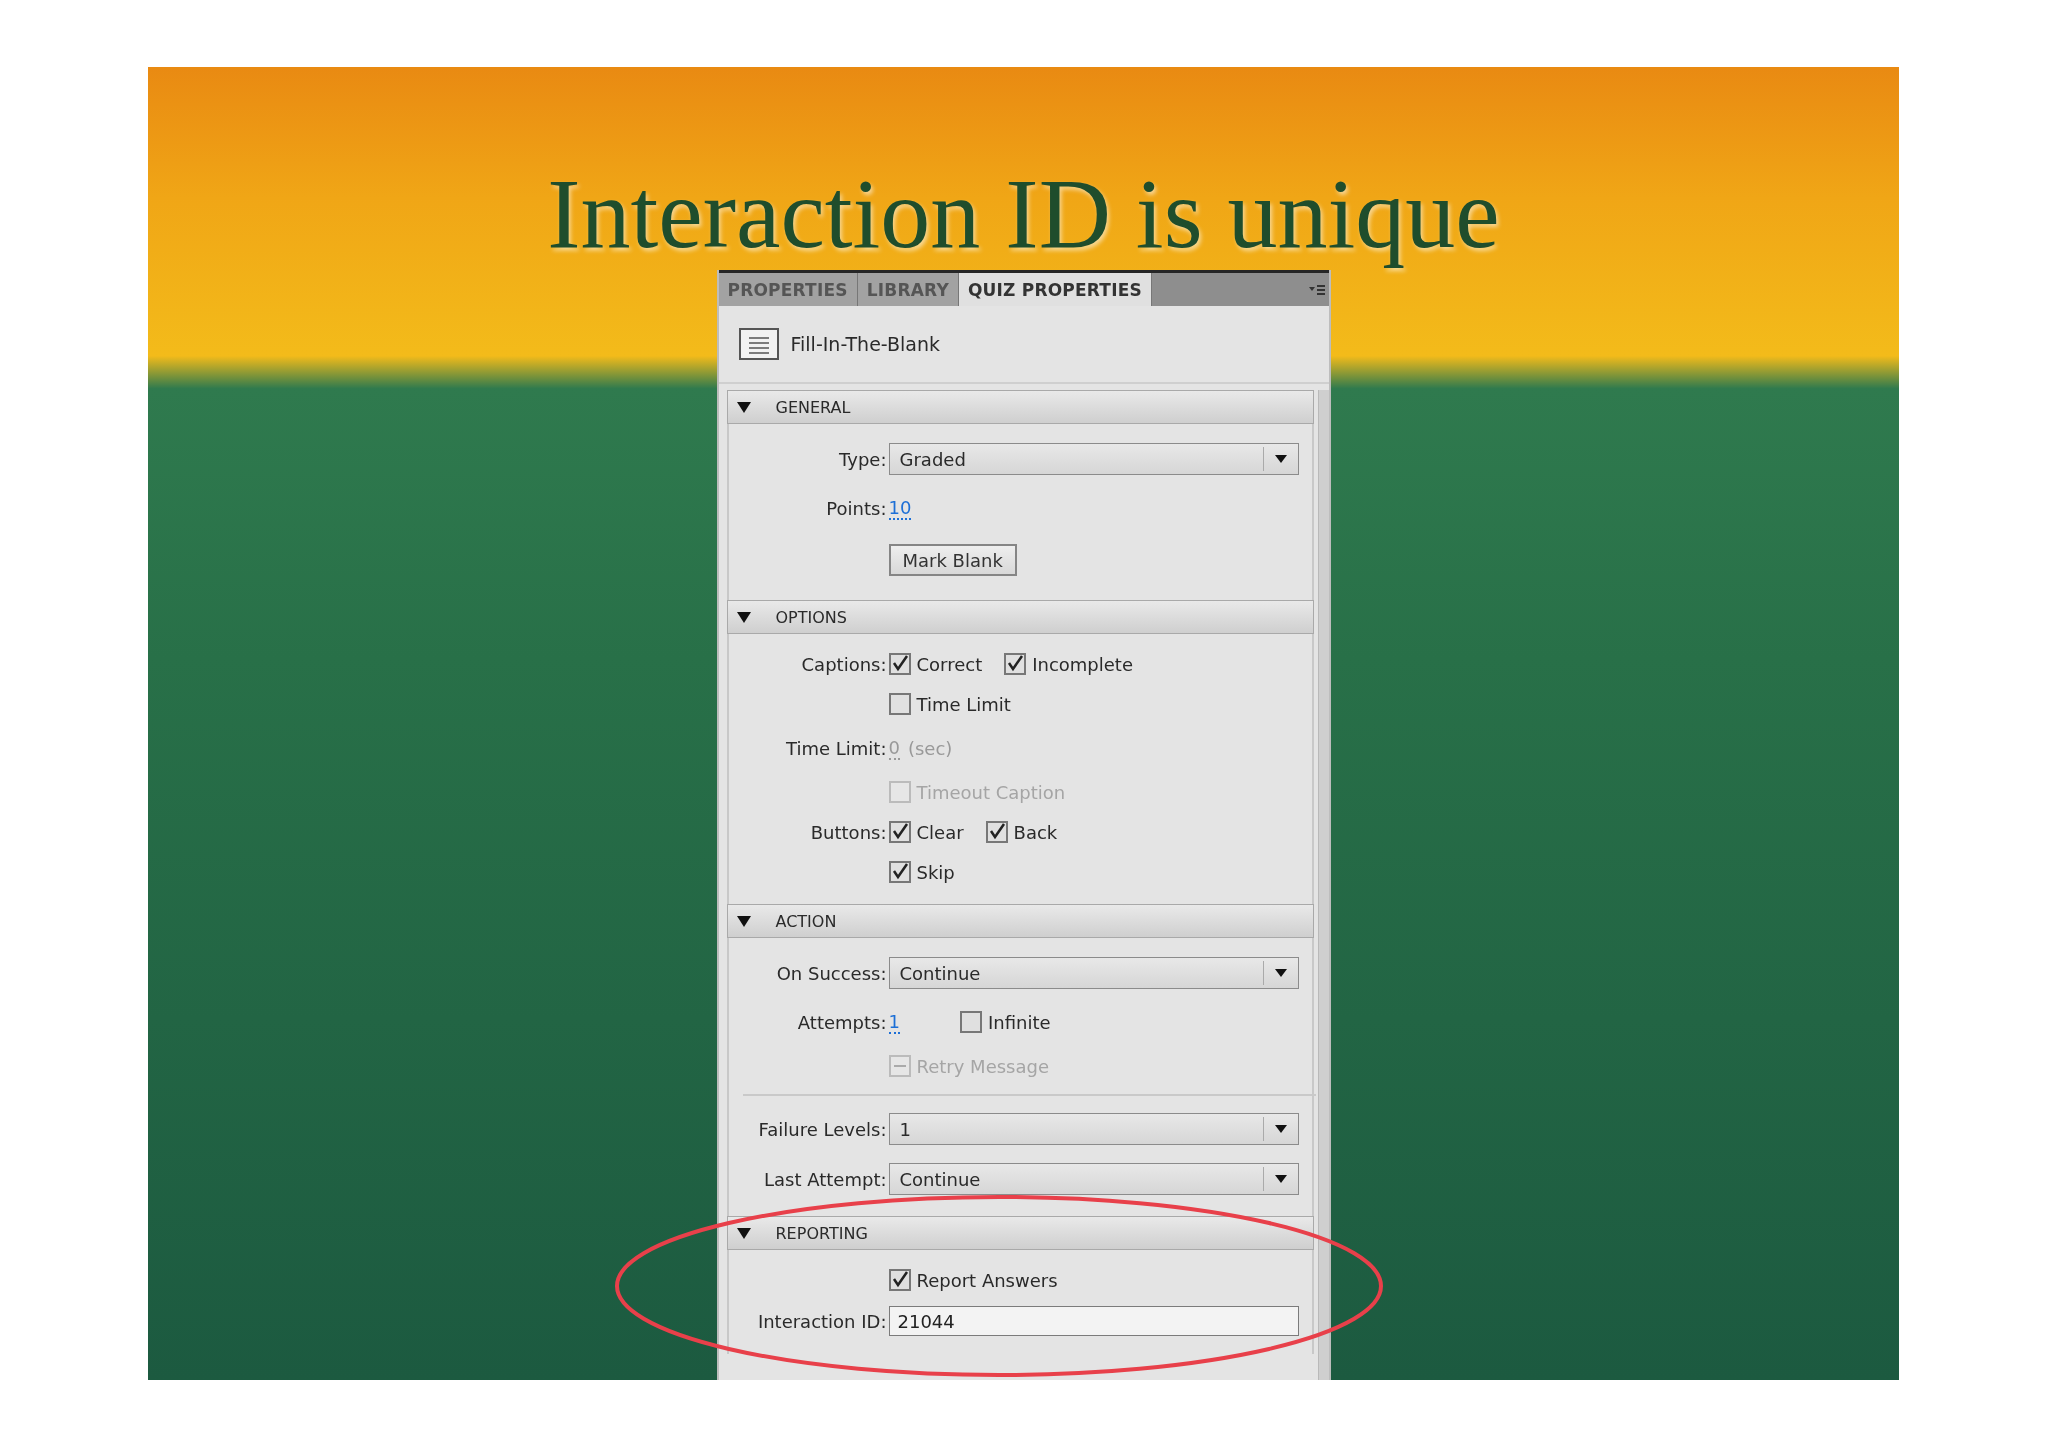 The height and width of the screenshot is (1447, 2048). What do you see at coordinates (822, 1321) in the screenshot?
I see `field-label: Interaction ID:` at bounding box center [822, 1321].